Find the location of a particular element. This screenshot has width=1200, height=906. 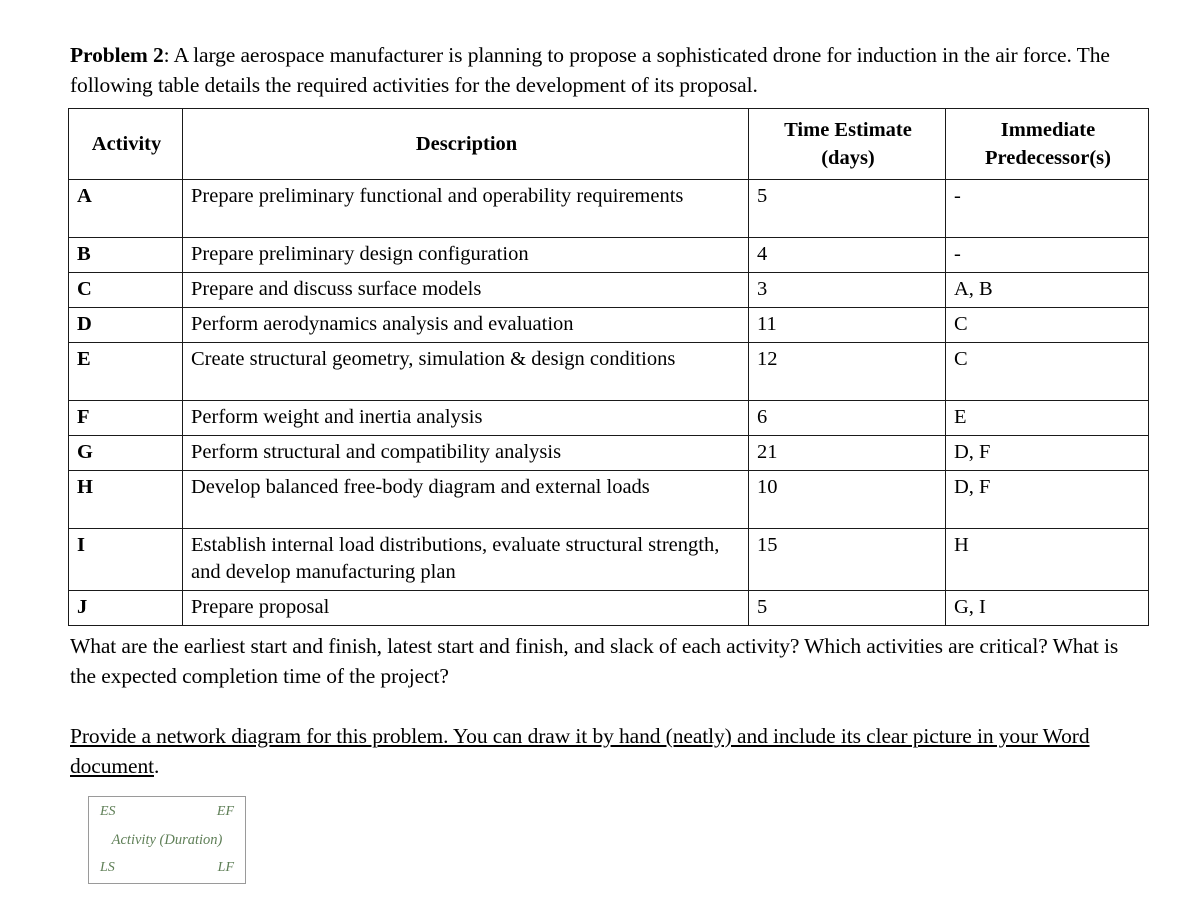

problem-label: Problem 2 is located at coordinates (117, 54).